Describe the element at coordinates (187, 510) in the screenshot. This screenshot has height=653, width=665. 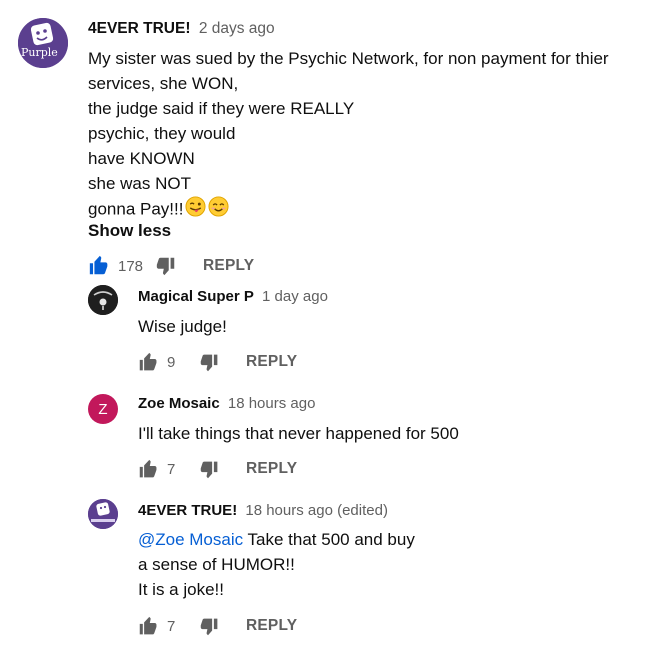
I see `reply-author: 4EVER TRUE!` at that location.